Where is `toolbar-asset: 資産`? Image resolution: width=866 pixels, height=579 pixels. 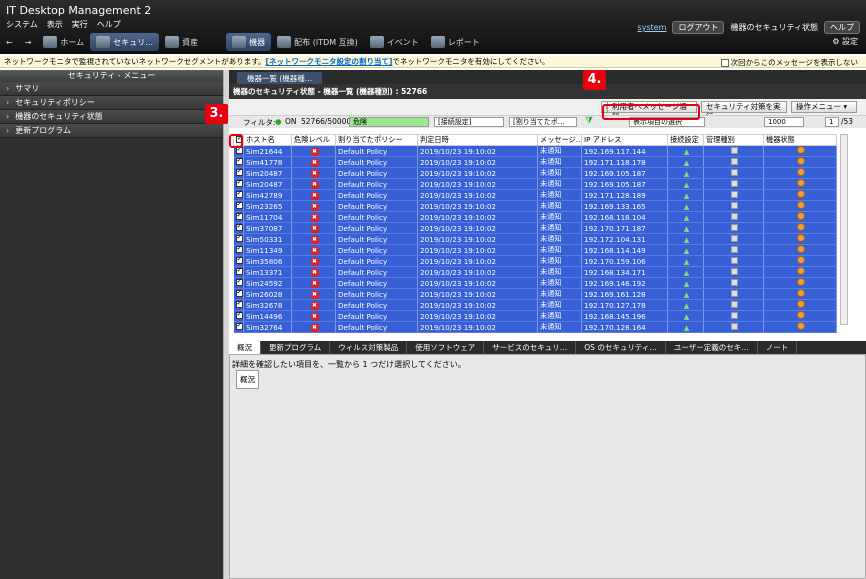
toolbar-asset: 資産 is located at coordinates (181, 42).